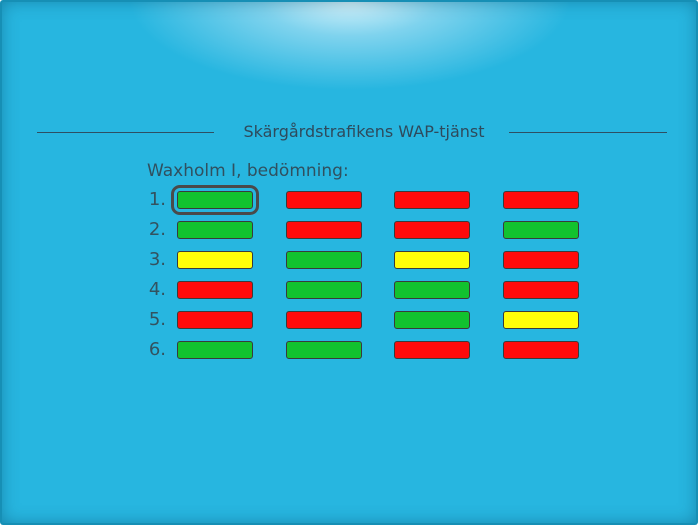 The image size is (698, 525). What do you see at coordinates (157, 259) in the screenshot?
I see `row-number: 3.` at bounding box center [157, 259].